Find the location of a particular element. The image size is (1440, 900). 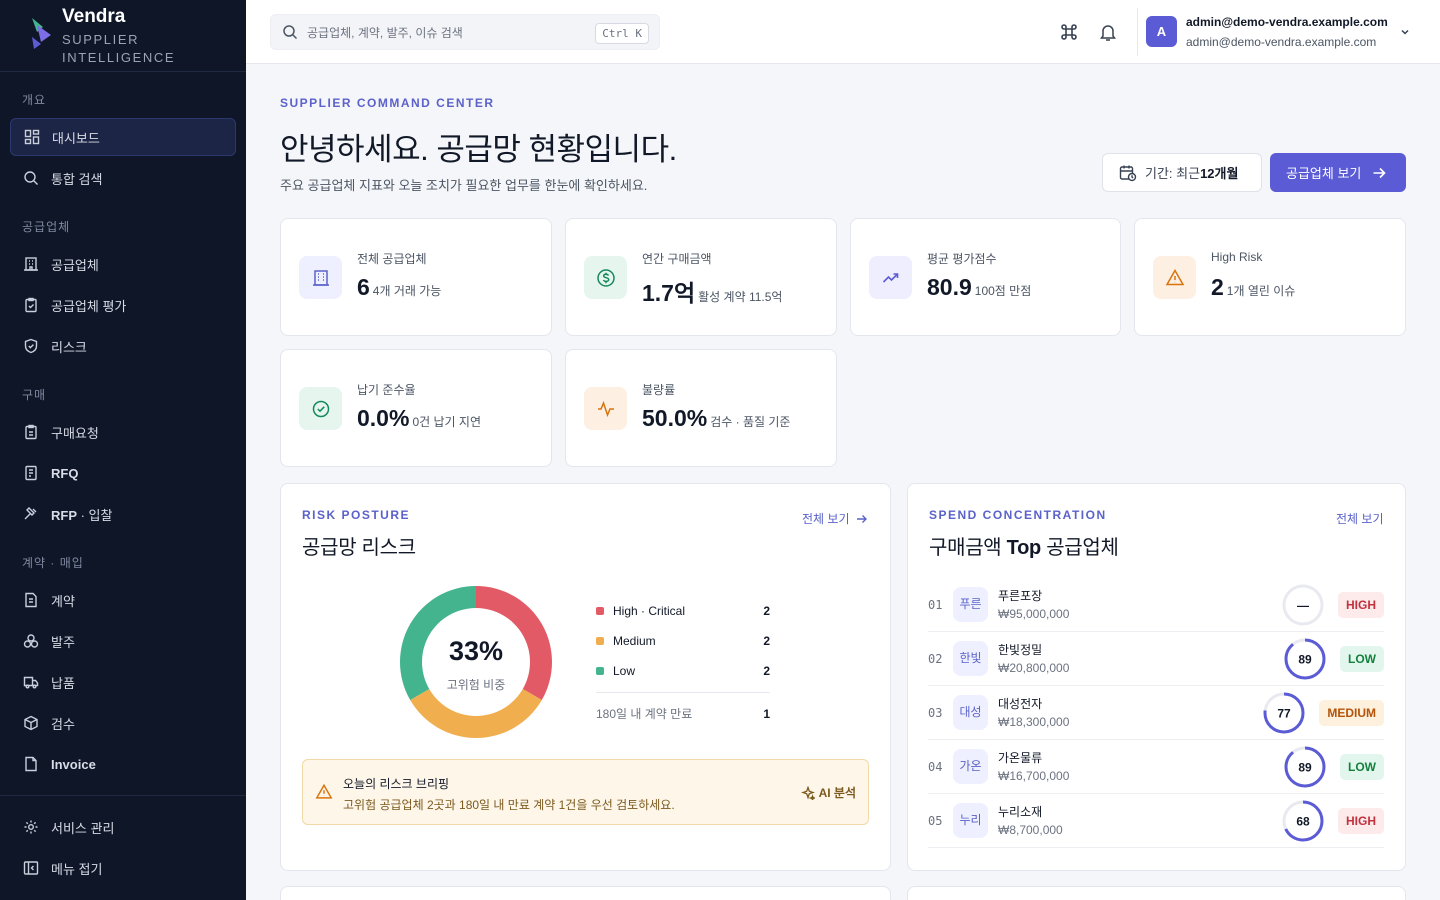

kpi-value: 80.9 is located at coordinates (949, 287).